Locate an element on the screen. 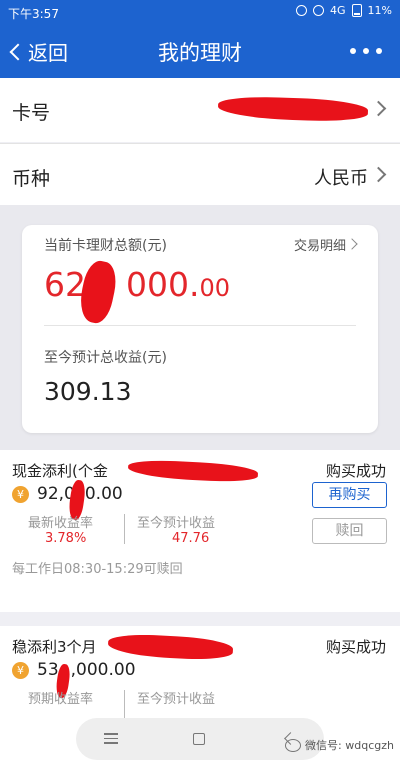 The height and width of the screenshot is (767, 400). card-number-row: 卡号 is located at coordinates (200, 110).